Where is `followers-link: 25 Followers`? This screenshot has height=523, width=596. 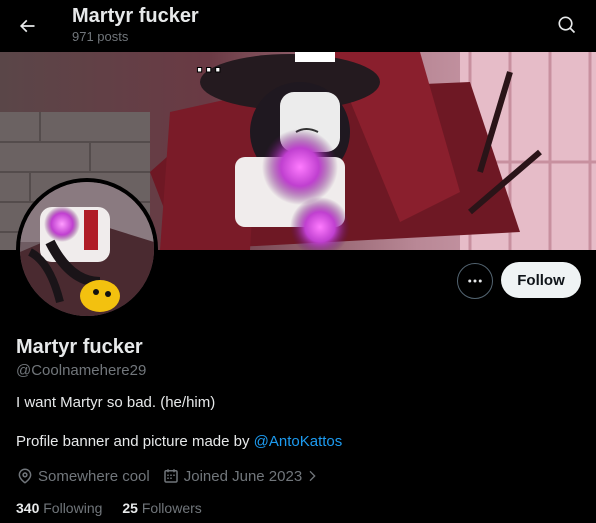
followers-link: 25 Followers is located at coordinates (161, 508).